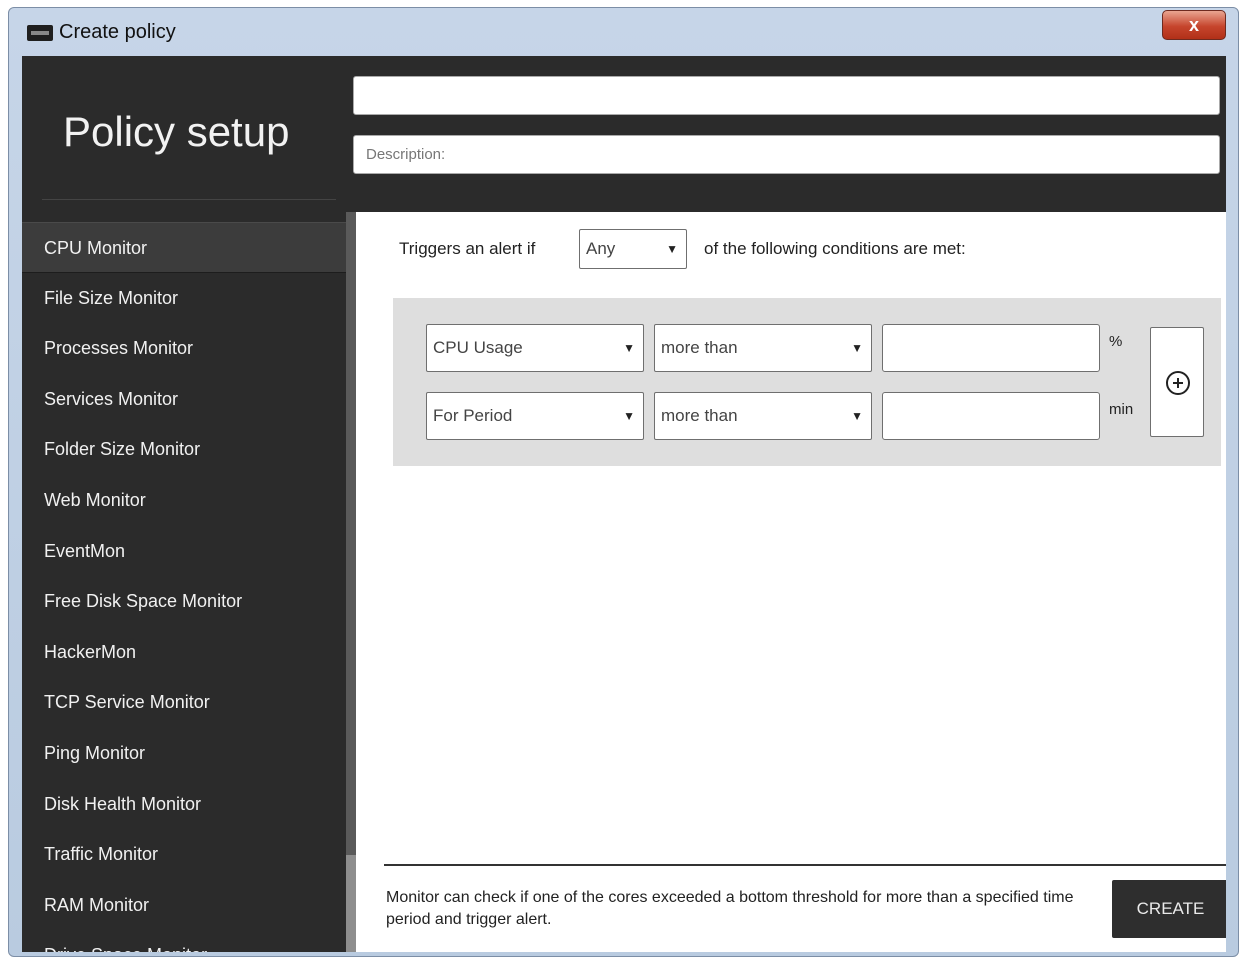 This screenshot has width=1247, height=961. Describe the element at coordinates (763, 348) in the screenshot. I see `condition-1-operator-select: more than ▼` at that location.